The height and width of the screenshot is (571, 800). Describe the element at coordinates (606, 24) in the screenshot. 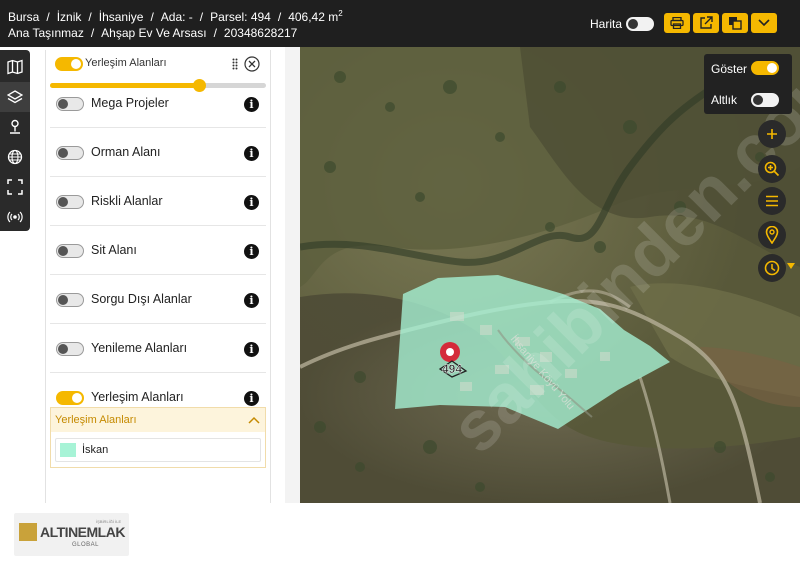

I see `map-toggle-label: Harita` at that location.